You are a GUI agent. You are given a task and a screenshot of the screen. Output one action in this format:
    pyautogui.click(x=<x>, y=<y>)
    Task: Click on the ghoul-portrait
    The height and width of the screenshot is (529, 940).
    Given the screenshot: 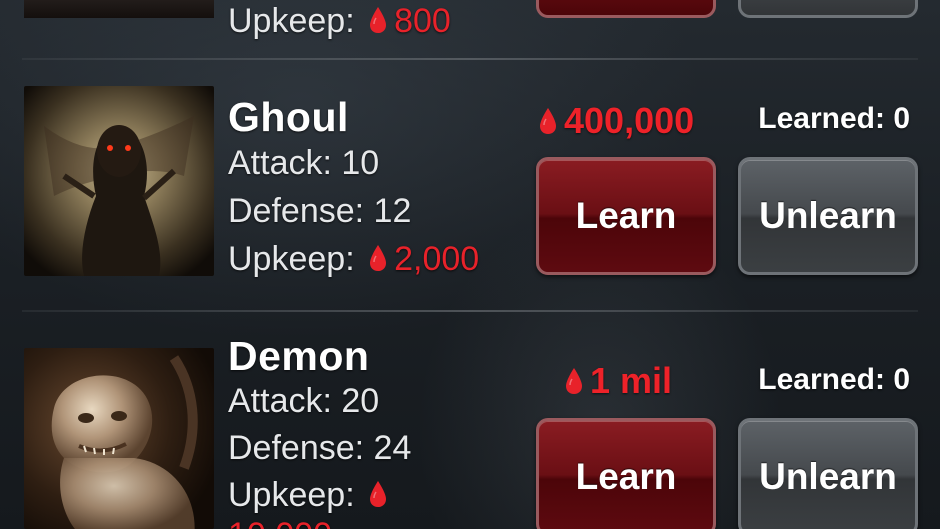 What is the action you would take?
    pyautogui.click(x=119, y=181)
    